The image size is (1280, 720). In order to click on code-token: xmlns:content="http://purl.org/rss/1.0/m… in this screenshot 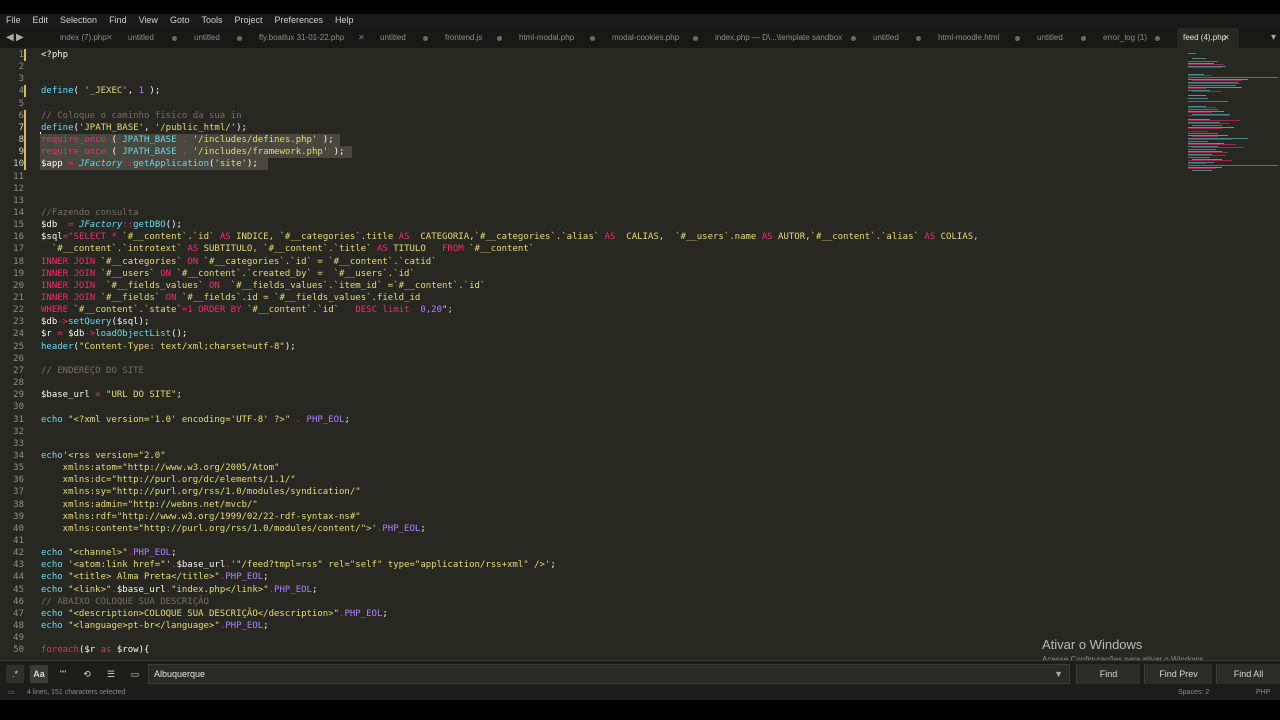, I will do `click(209, 528)`.